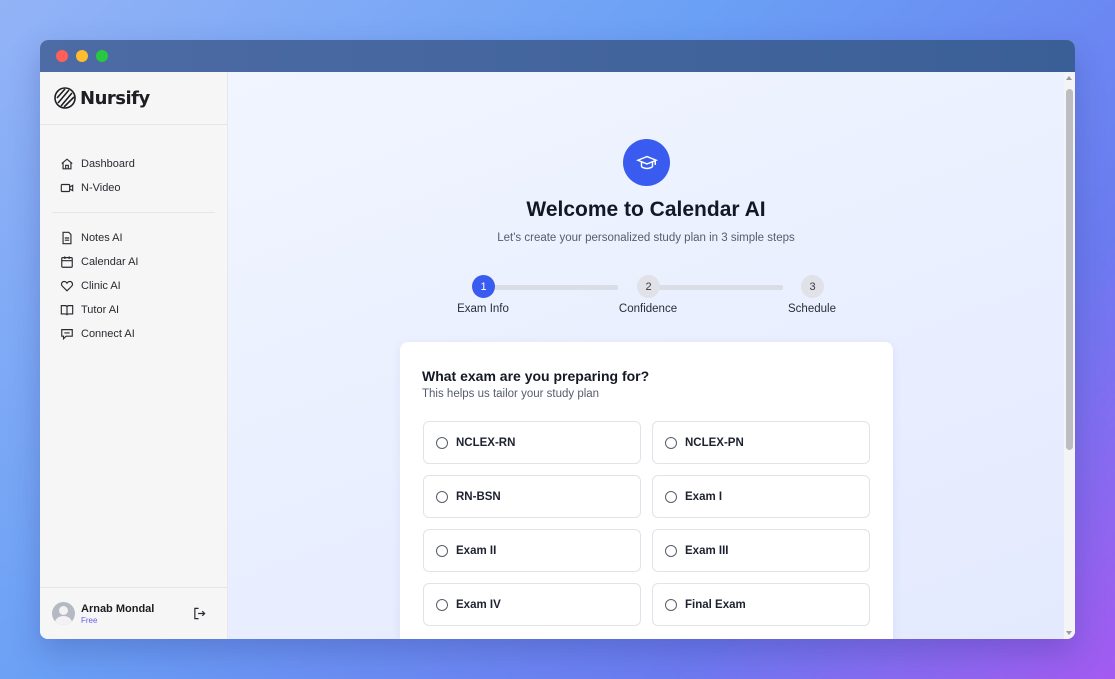 The image size is (1115, 679). I want to click on sidebar-item-n-video: N-Video, so click(137, 188).